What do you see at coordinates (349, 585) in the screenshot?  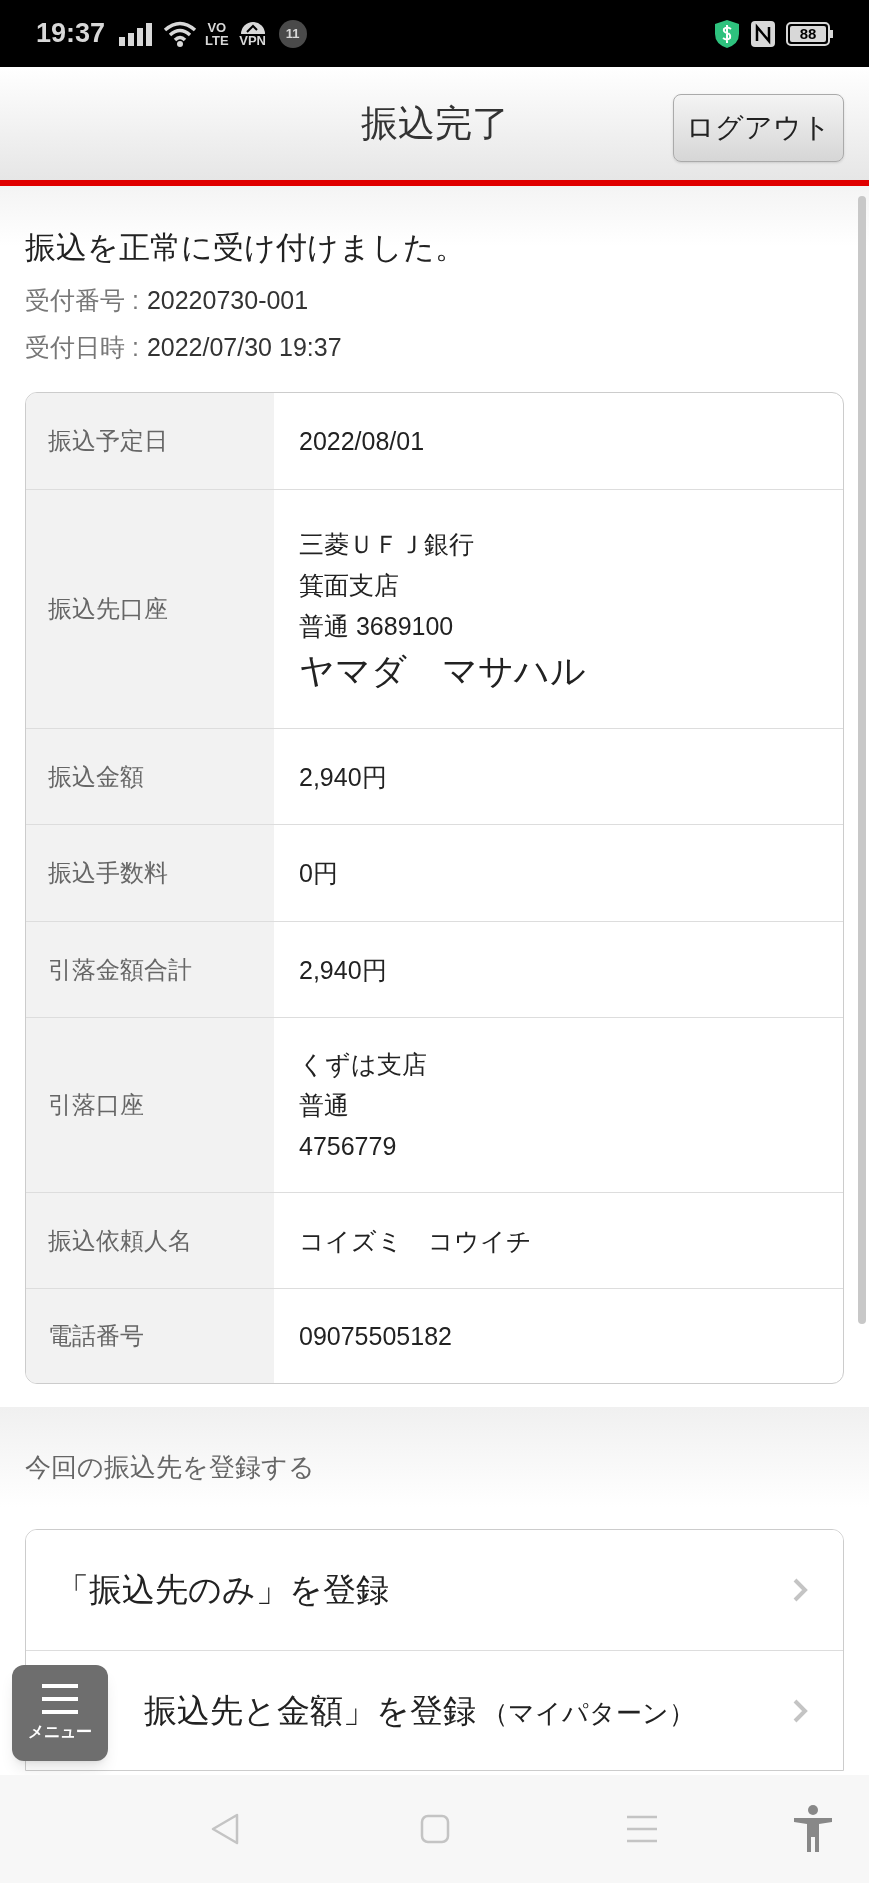 I see `detail-value: 箕面支店` at bounding box center [349, 585].